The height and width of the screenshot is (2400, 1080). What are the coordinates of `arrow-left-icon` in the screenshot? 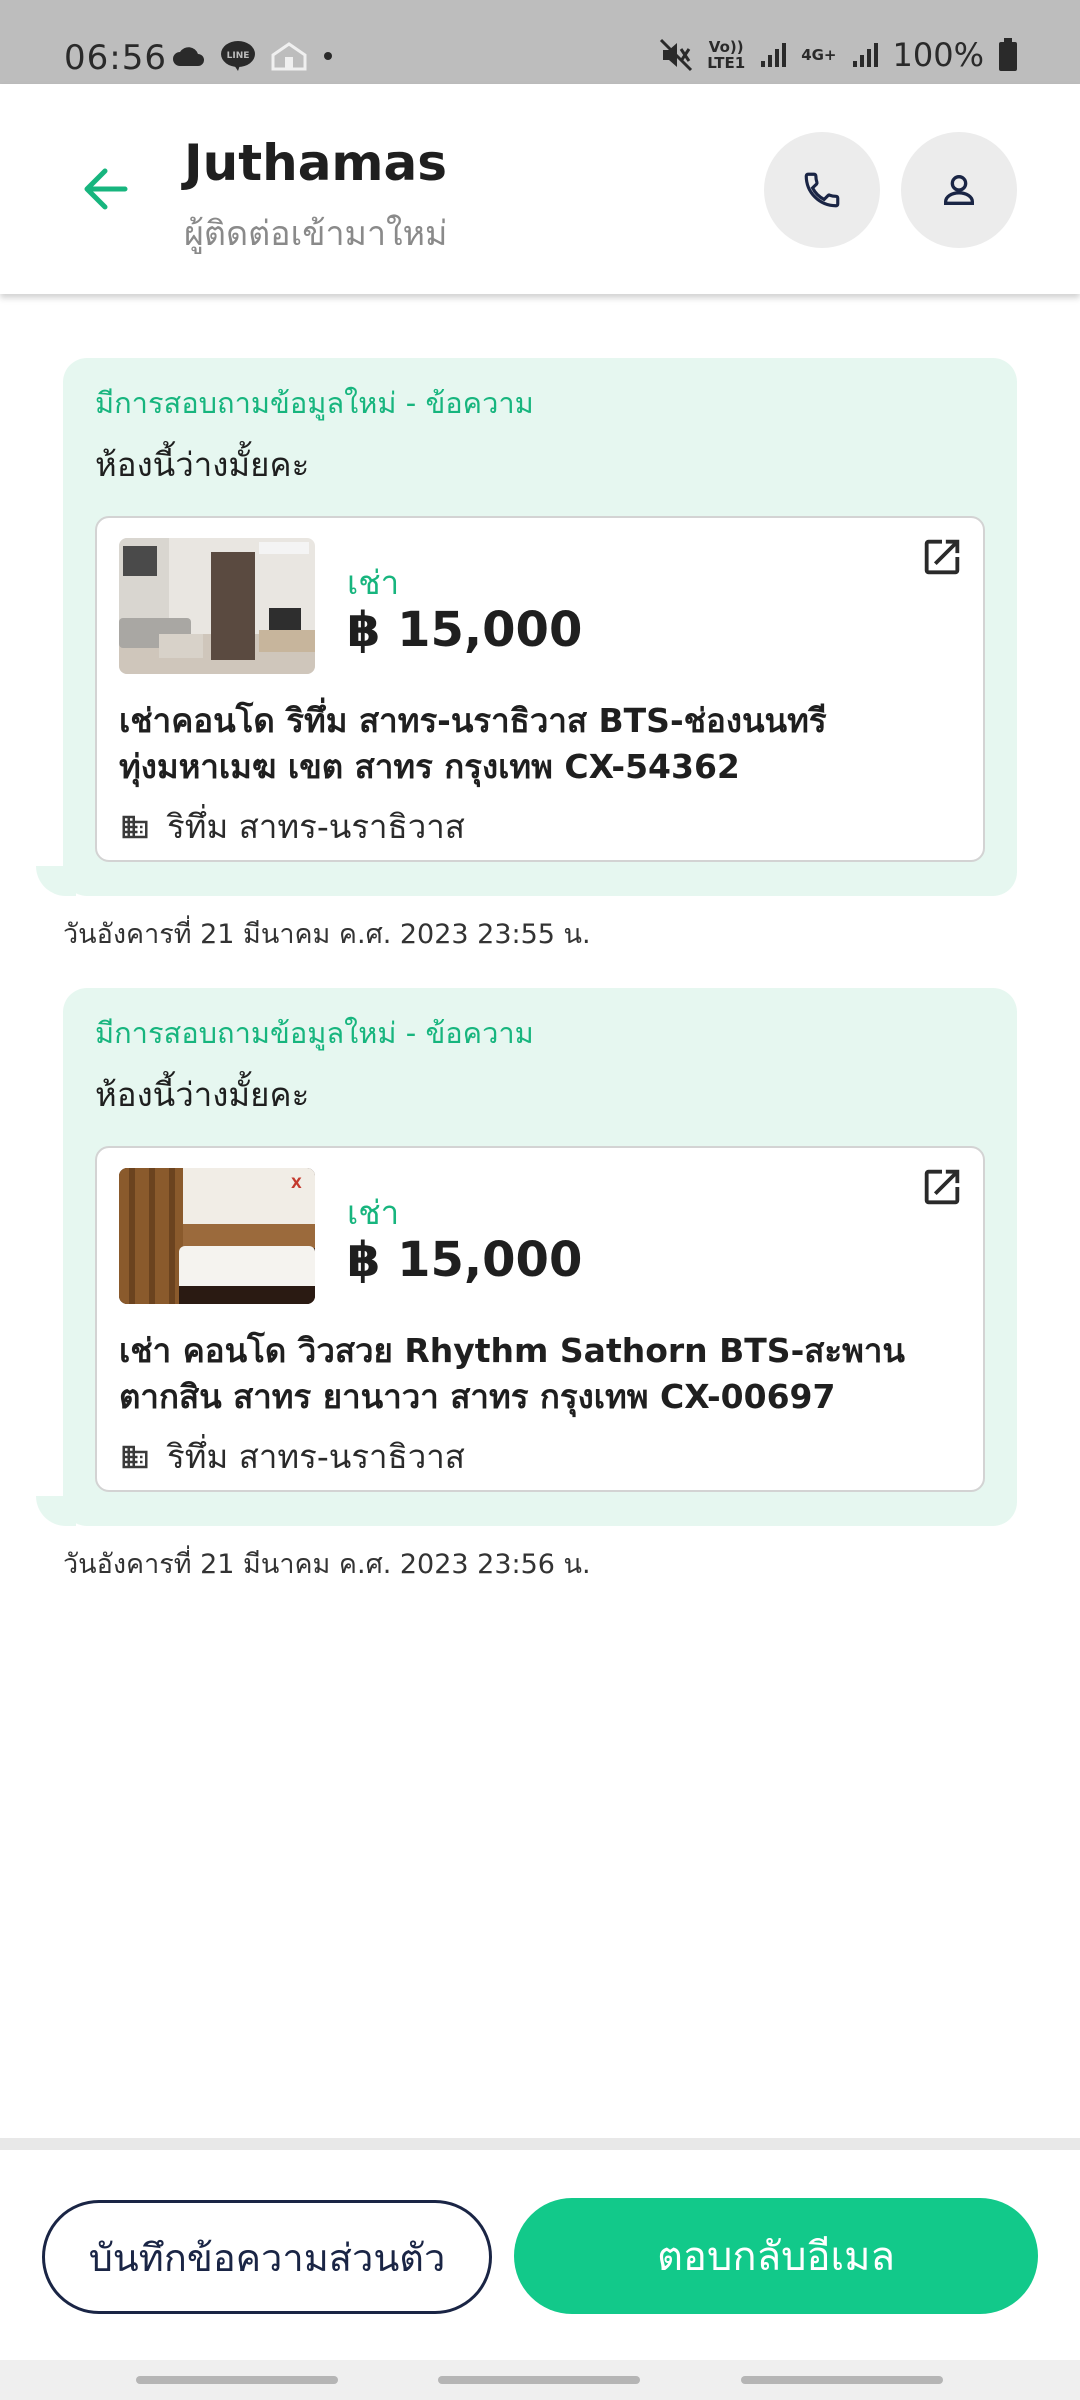 It's located at (106, 189).